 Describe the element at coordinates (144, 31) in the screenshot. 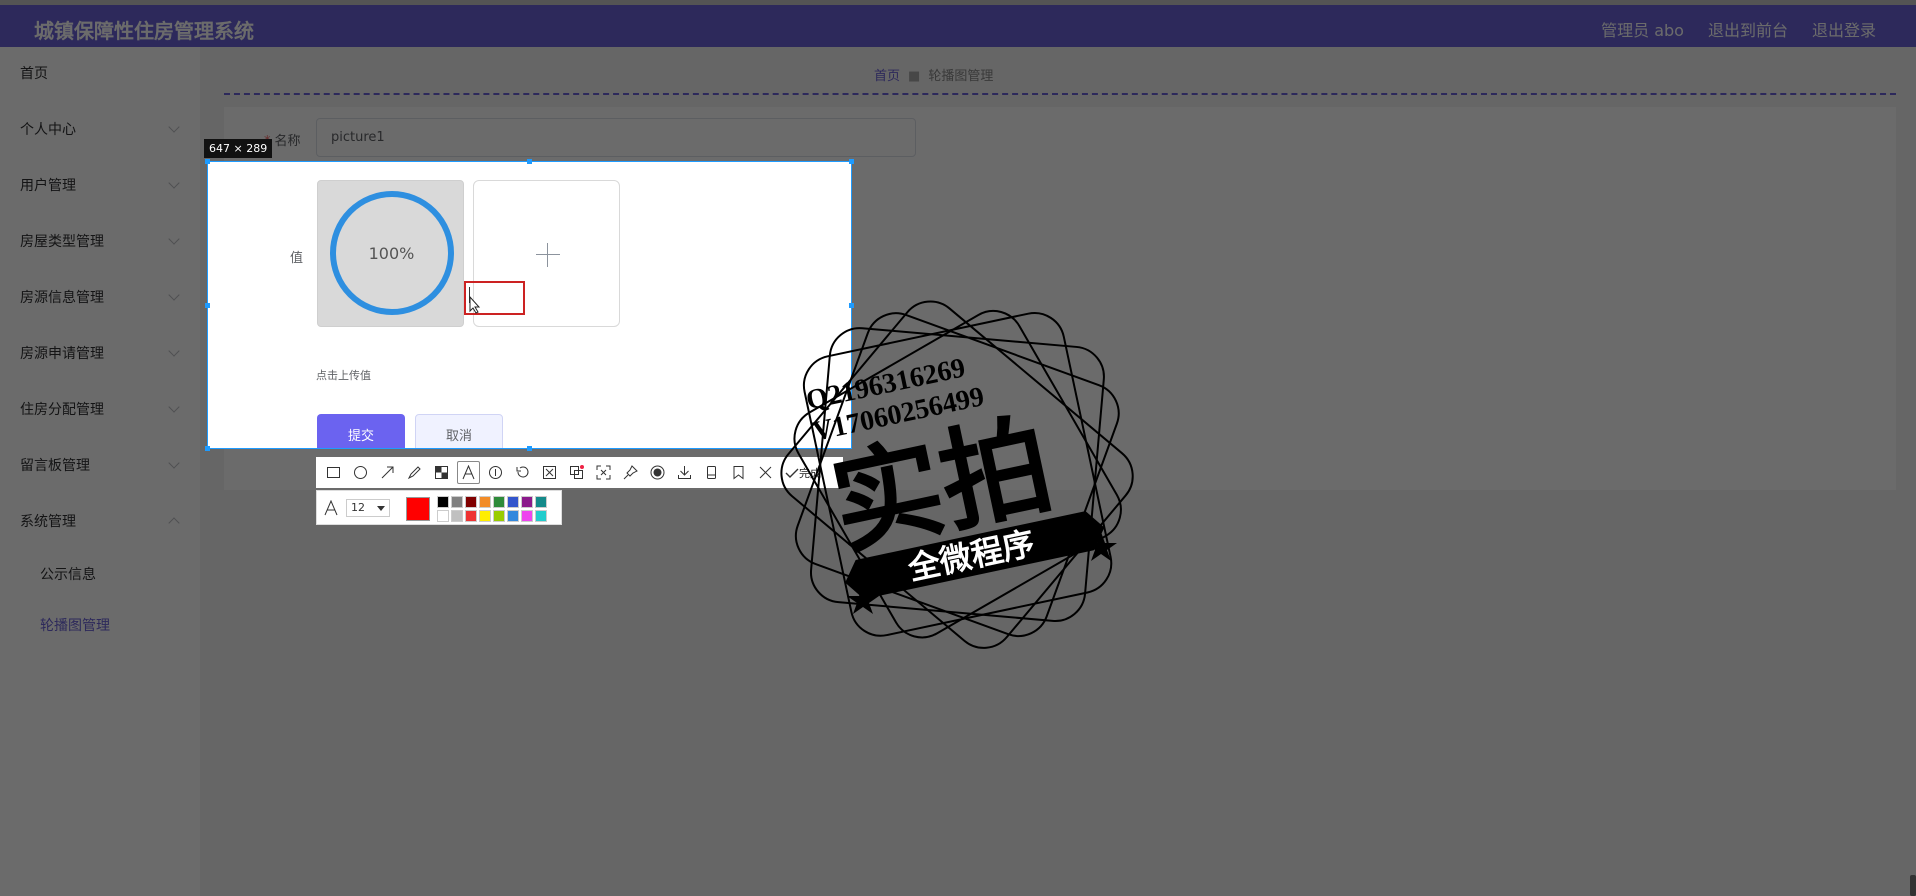

I see `system-title: 城镇保障性住房管理系统` at that location.